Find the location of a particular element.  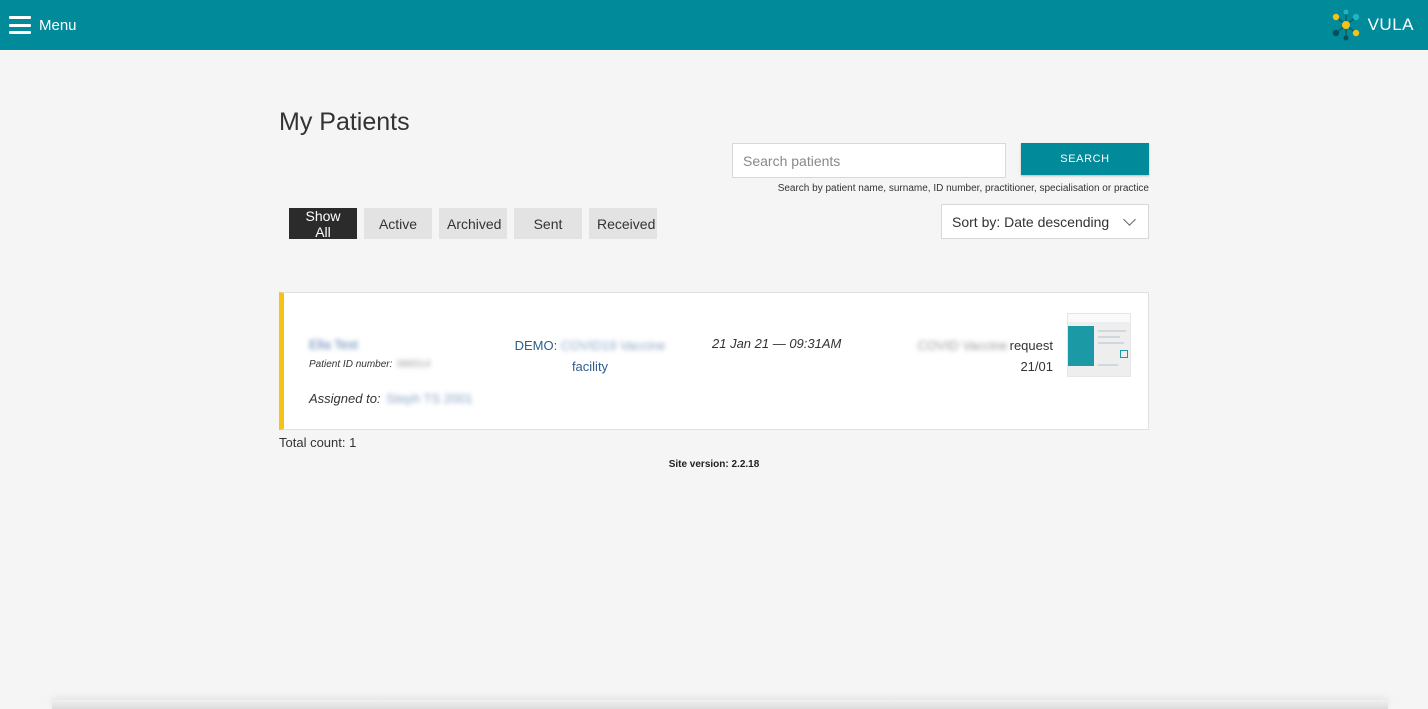

chevron-down-icon is located at coordinates (1129, 219).